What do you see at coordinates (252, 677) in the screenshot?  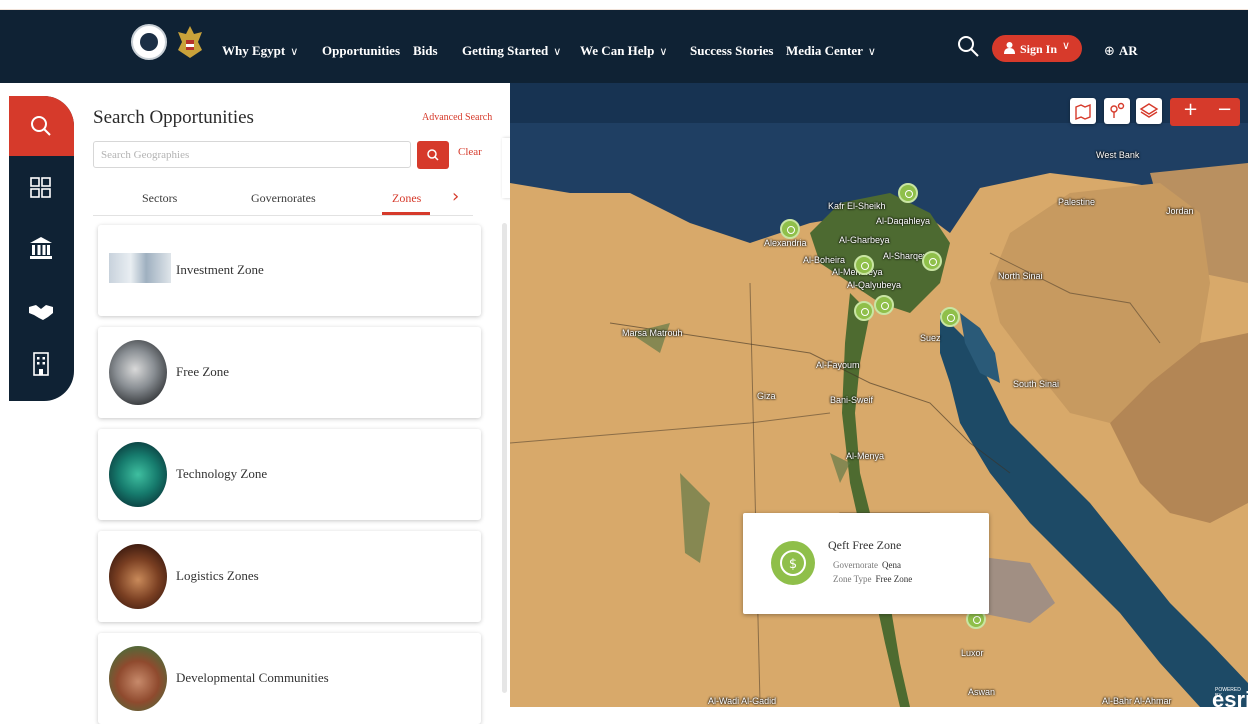 I see `card-label: Developmental Communities` at bounding box center [252, 677].